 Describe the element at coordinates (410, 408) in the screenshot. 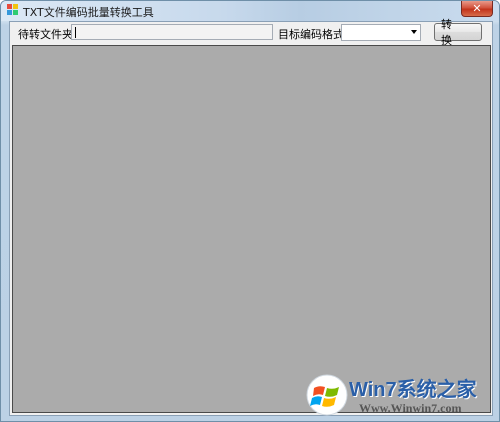

I see `watermark-url: Www.Winwin7.com` at that location.